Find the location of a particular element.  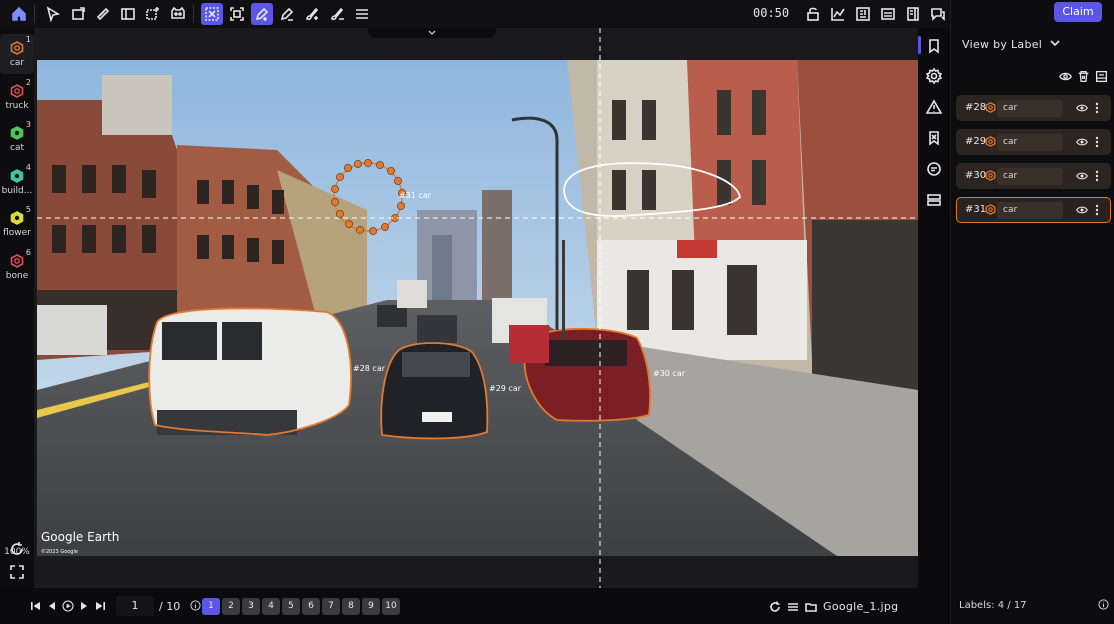

first-frame-icon is located at coordinates (36, 606).